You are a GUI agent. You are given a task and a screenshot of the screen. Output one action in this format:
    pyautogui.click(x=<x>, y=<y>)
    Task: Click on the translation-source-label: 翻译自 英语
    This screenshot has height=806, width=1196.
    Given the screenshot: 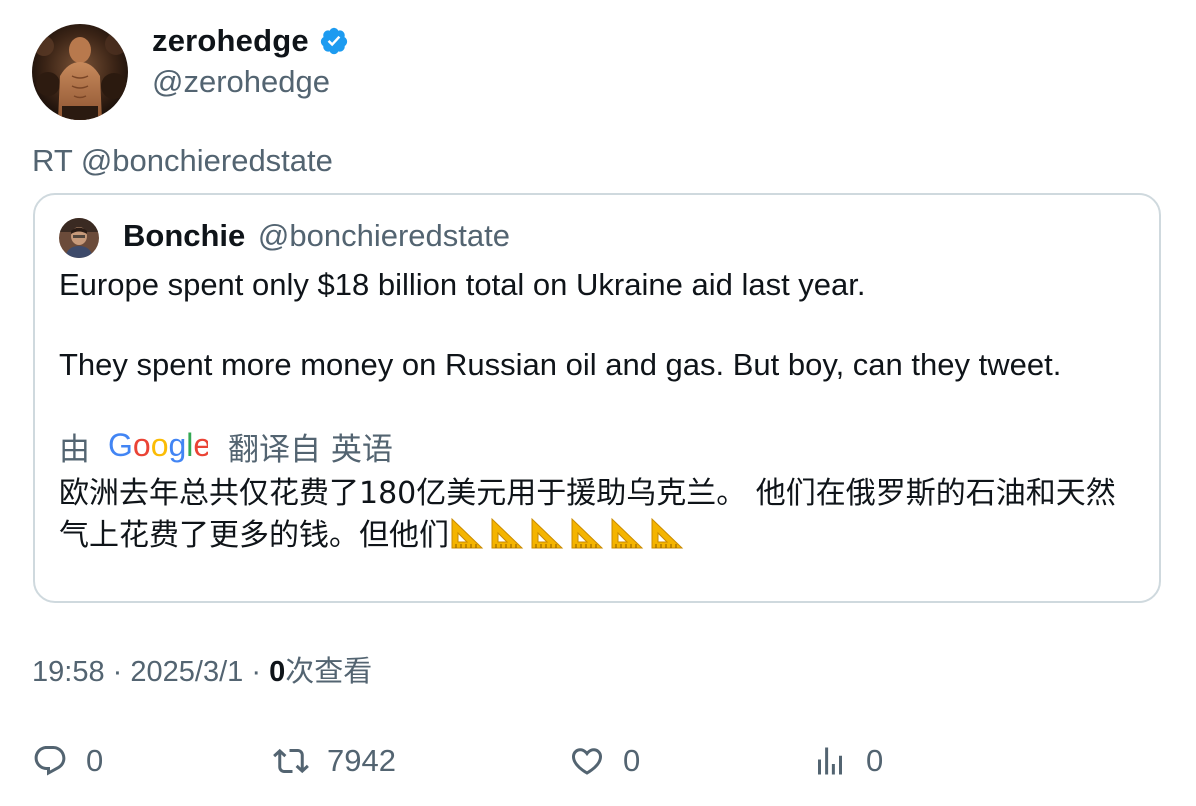 What is the action you would take?
    pyautogui.click(x=310, y=446)
    